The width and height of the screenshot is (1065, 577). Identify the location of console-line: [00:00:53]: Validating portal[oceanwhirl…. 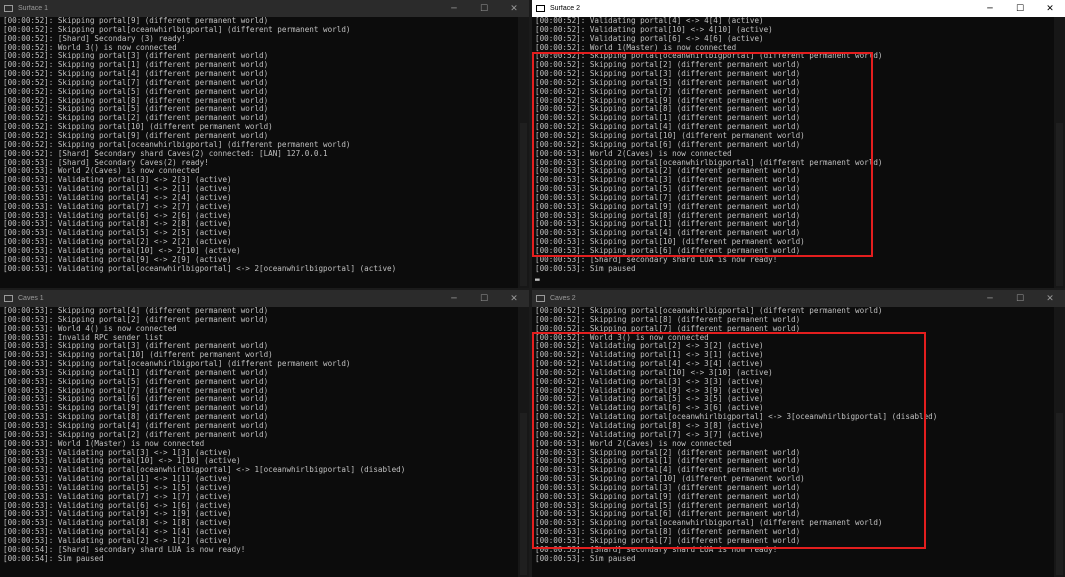
(200, 268).